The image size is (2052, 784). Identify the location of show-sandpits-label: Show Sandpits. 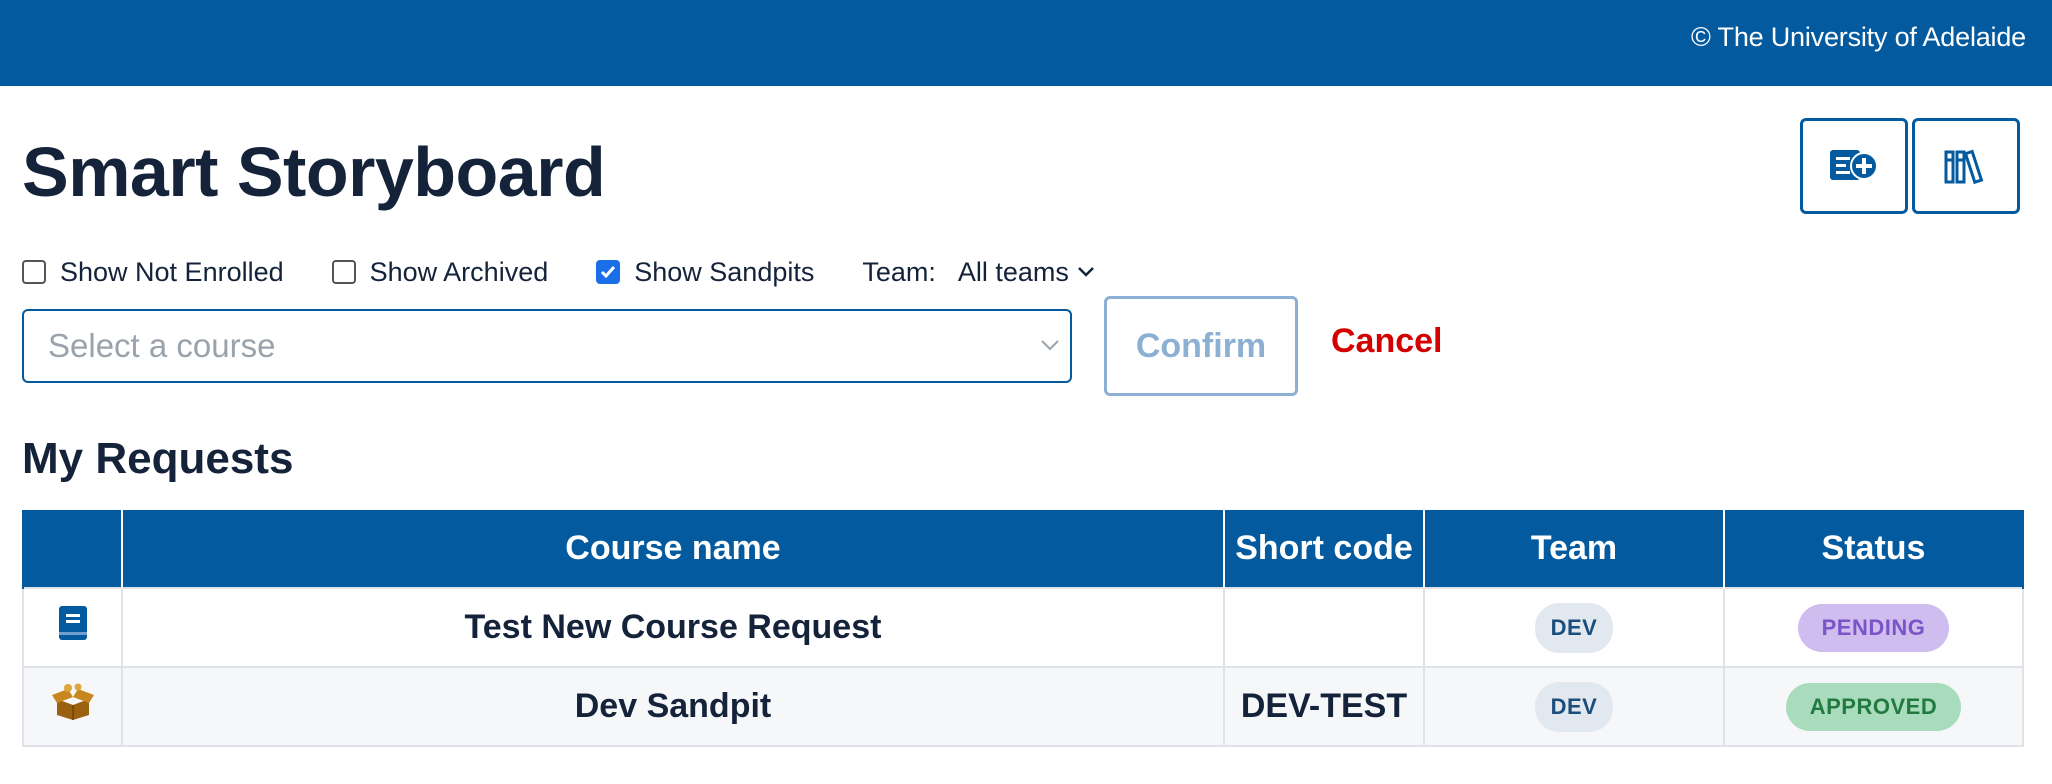
(724, 271).